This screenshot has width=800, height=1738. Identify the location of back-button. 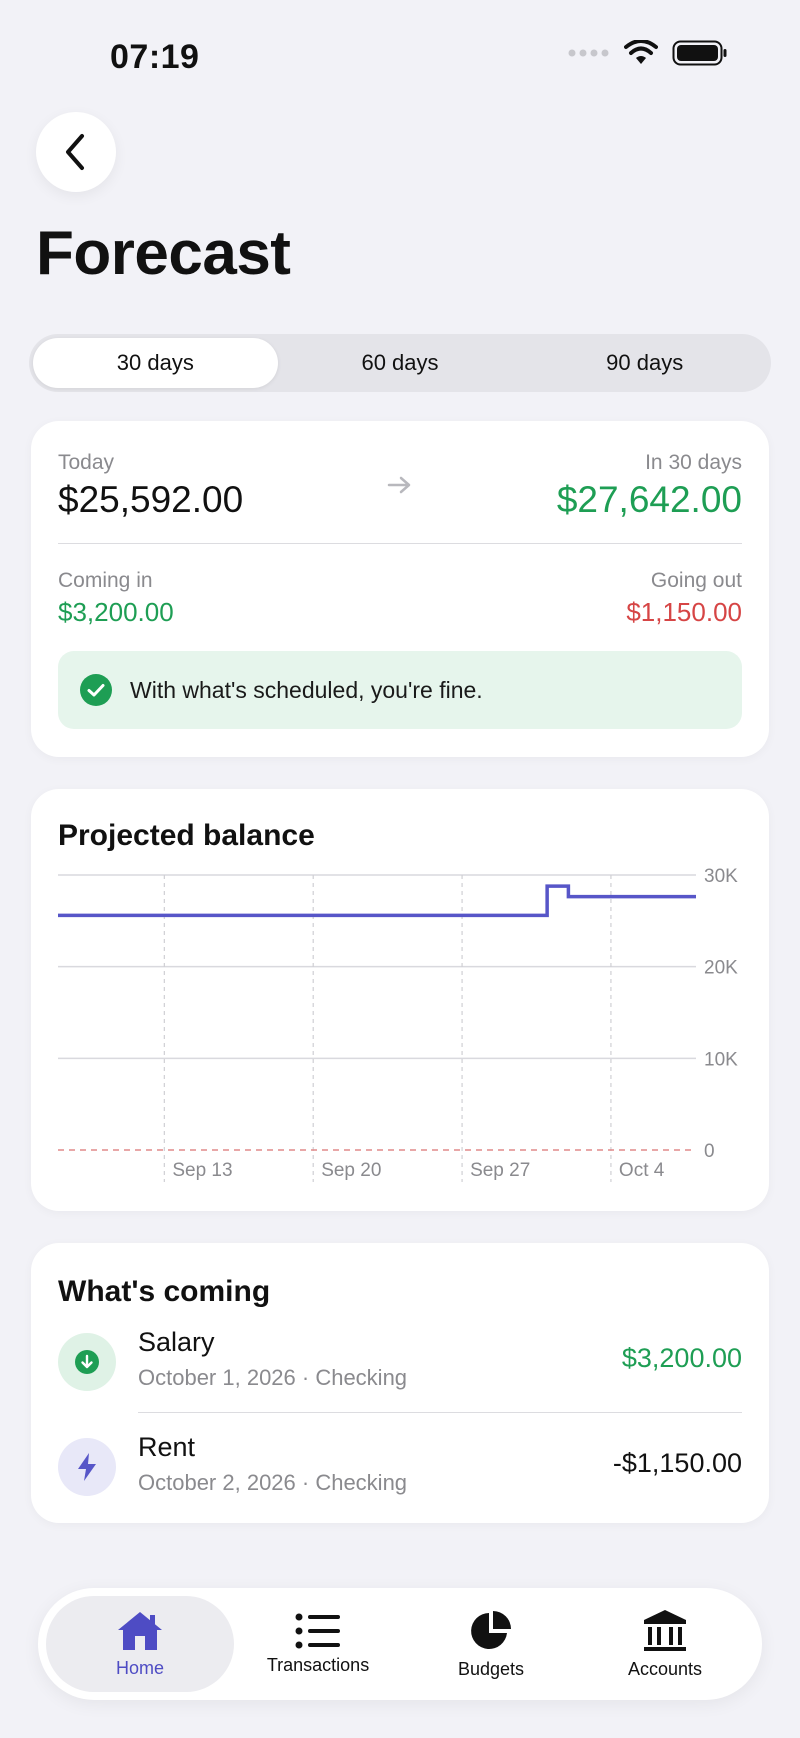
(76, 152).